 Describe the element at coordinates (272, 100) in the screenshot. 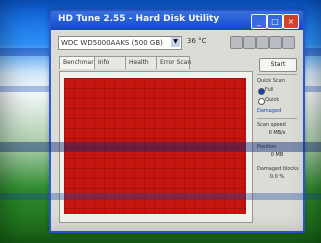

I see `quick-scan-radio-label: Quick` at that location.